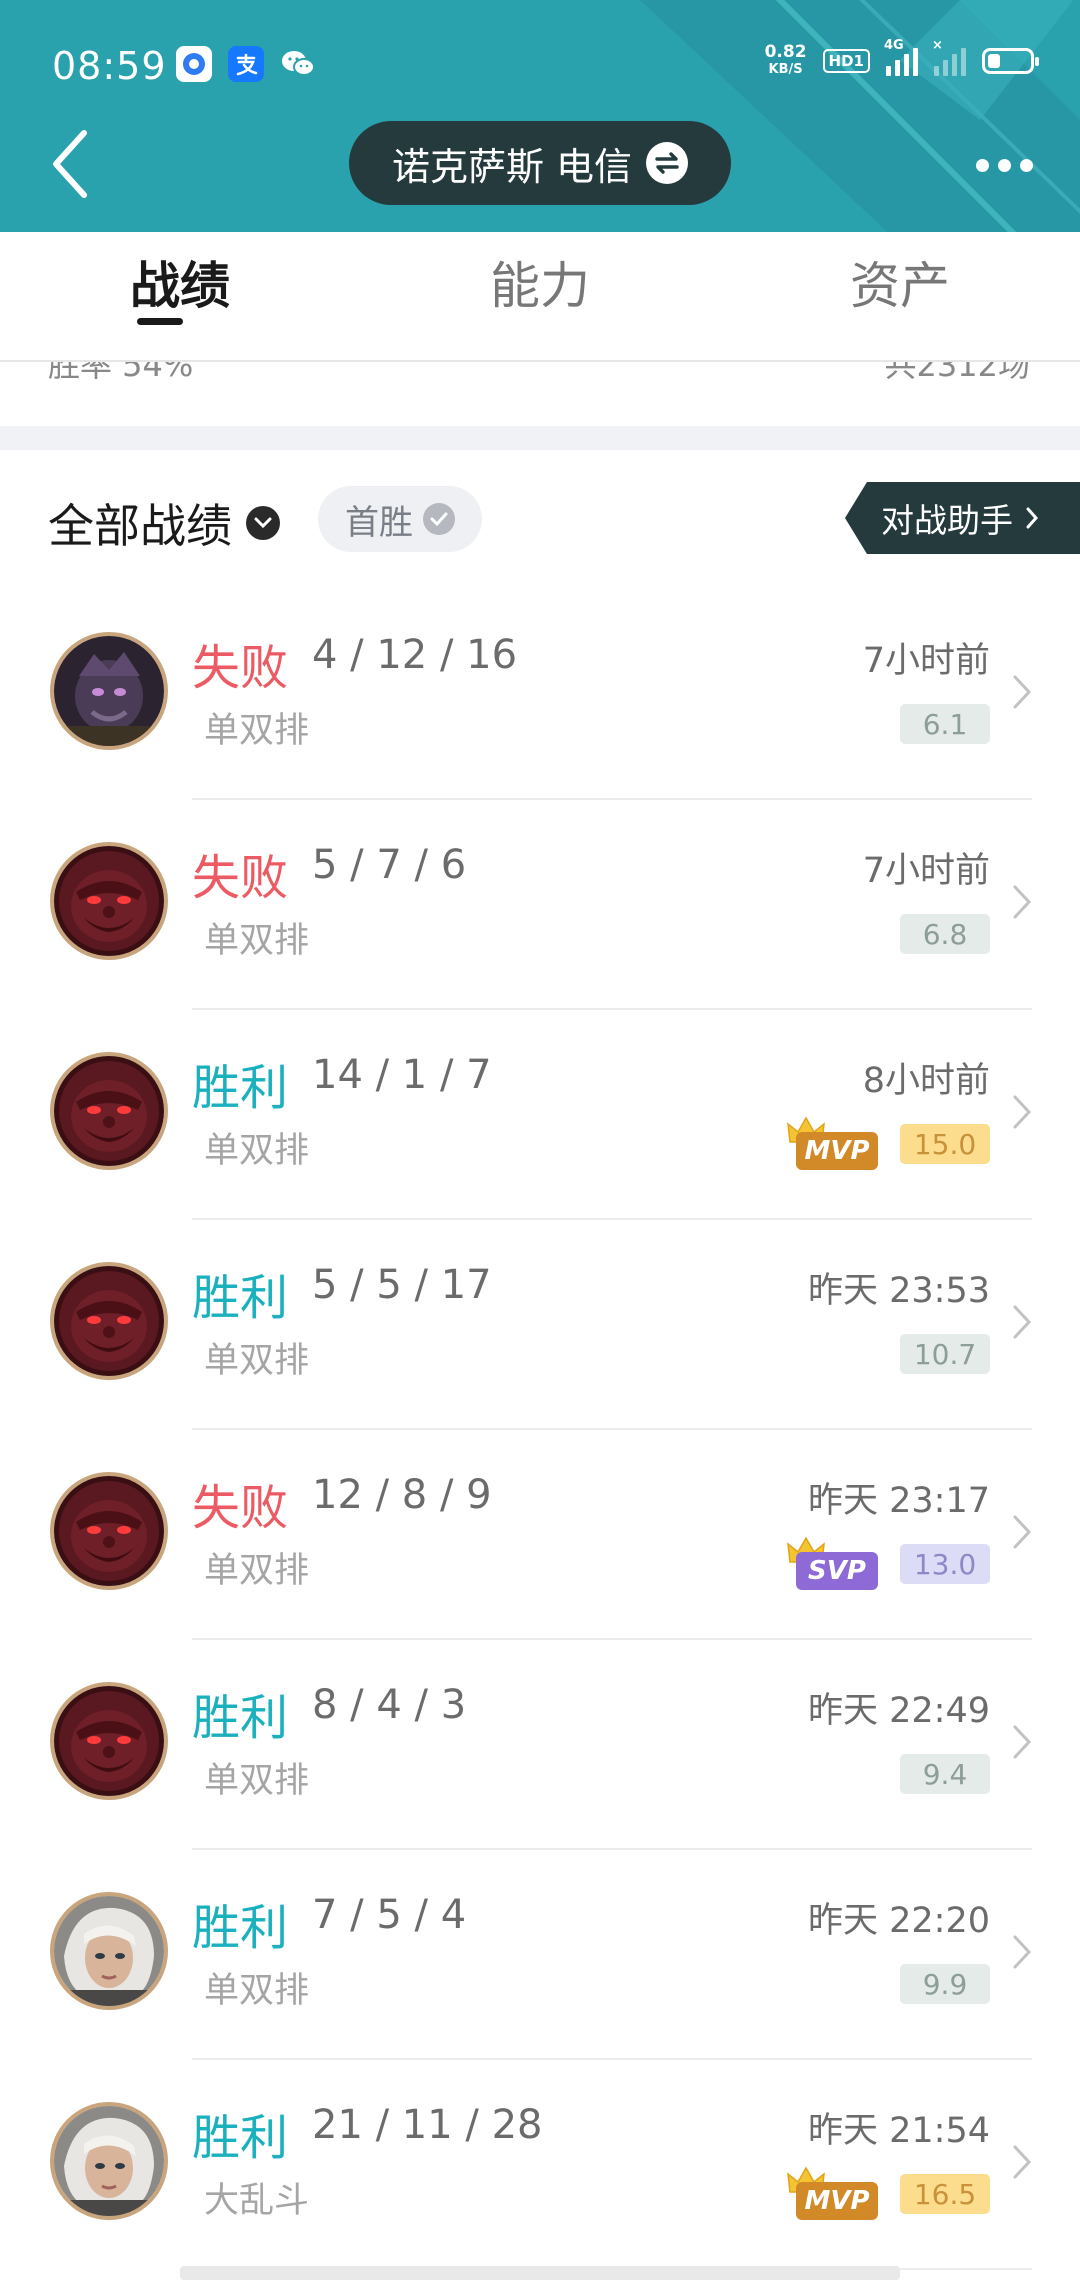 The height and width of the screenshot is (2280, 1080). Describe the element at coordinates (846, 61) in the screenshot. I see `hd-indicator: HD1` at that location.